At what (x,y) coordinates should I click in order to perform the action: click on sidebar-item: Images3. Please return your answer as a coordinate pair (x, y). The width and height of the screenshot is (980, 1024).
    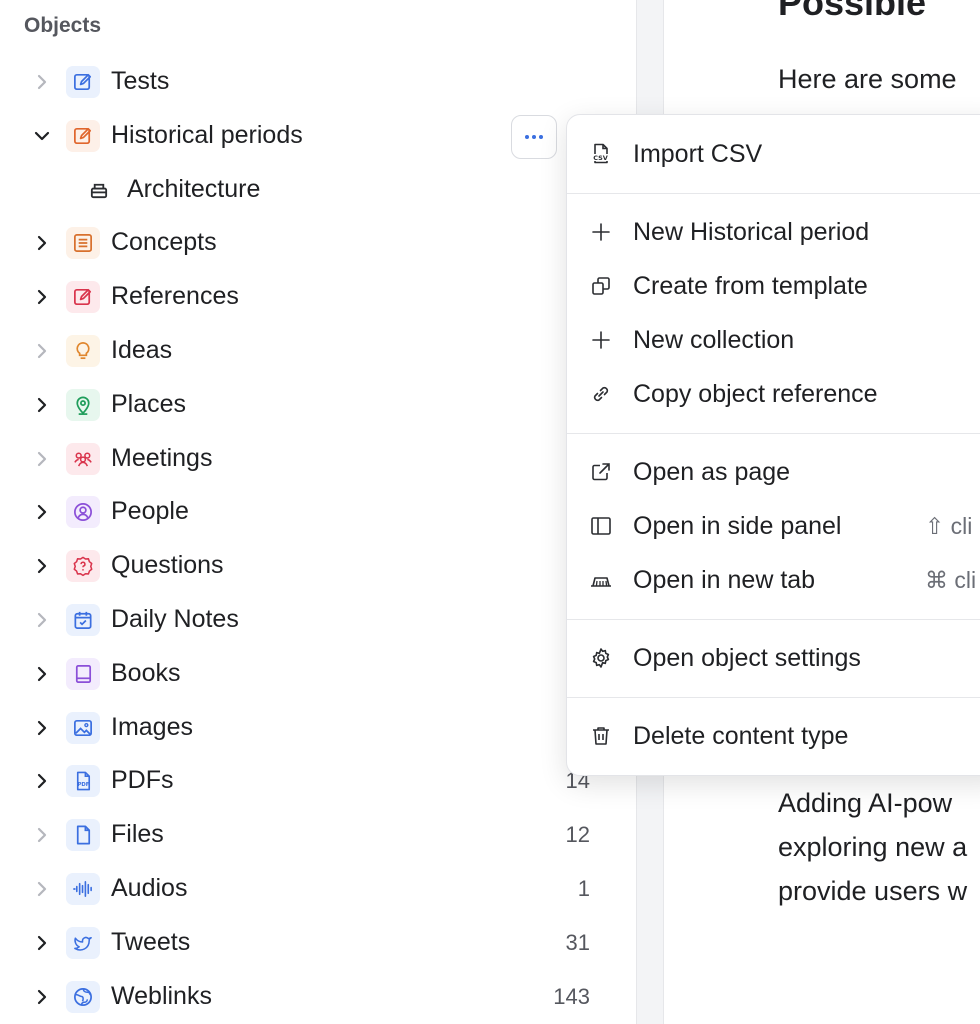
    Looking at the image, I should click on (310, 728).